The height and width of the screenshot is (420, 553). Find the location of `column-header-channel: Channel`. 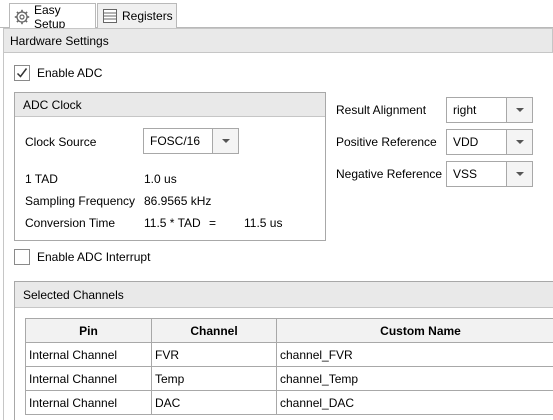

column-header-channel: Channel is located at coordinates (214, 330).